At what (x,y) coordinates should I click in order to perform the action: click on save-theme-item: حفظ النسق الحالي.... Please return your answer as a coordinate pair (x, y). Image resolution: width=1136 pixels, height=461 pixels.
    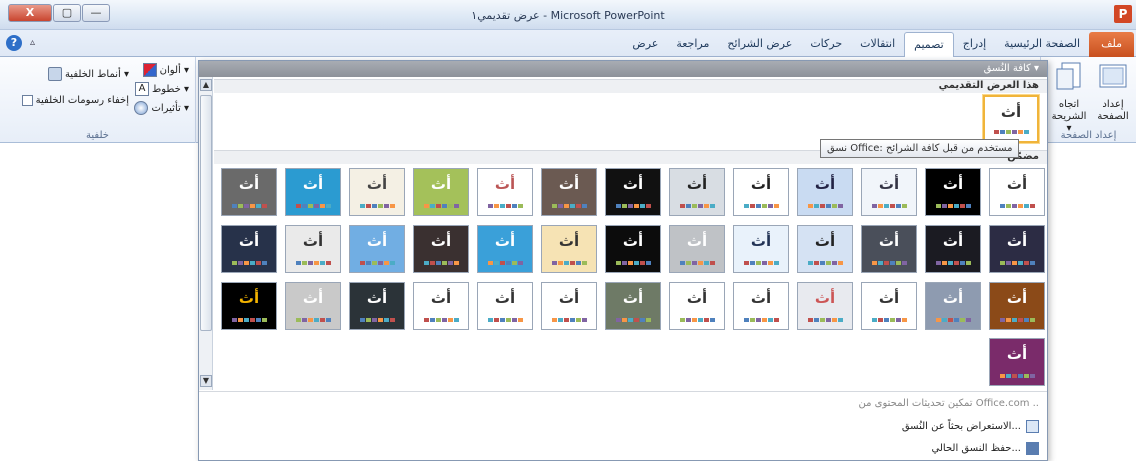
    Looking at the image, I should click on (985, 448).